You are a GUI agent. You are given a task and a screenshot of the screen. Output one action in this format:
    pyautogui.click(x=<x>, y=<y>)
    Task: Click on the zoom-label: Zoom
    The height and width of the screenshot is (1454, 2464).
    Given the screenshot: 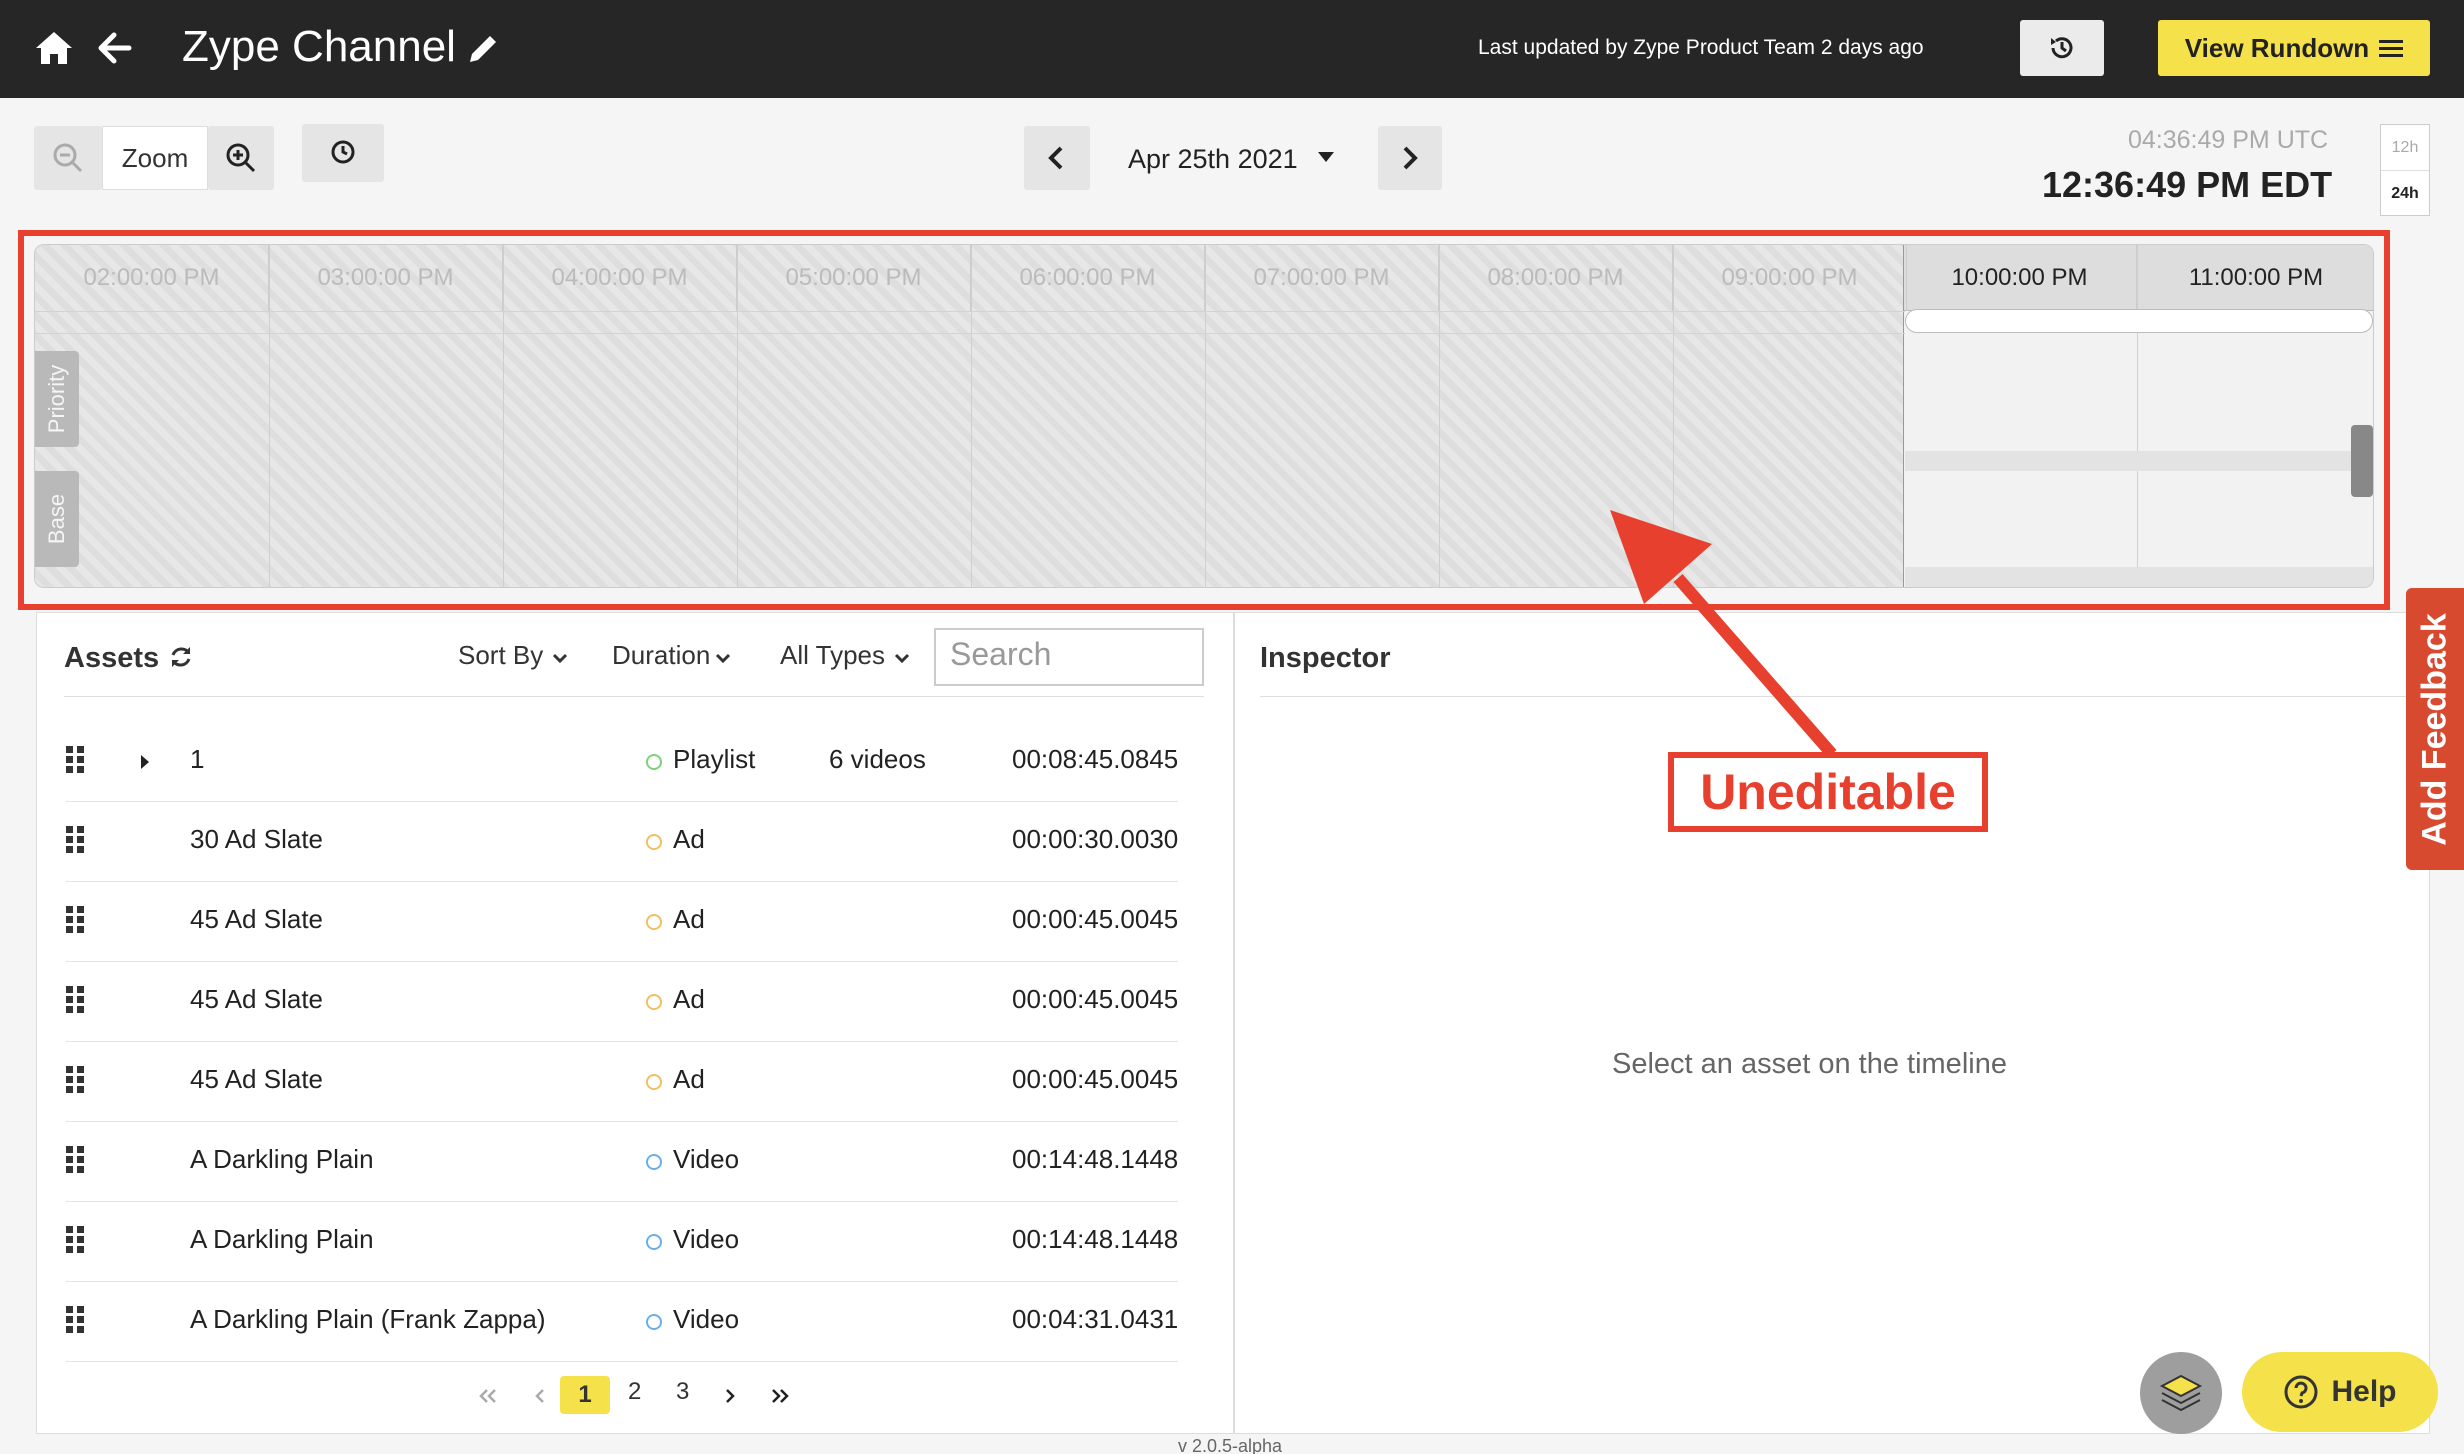 What is the action you would take?
    pyautogui.click(x=155, y=158)
    